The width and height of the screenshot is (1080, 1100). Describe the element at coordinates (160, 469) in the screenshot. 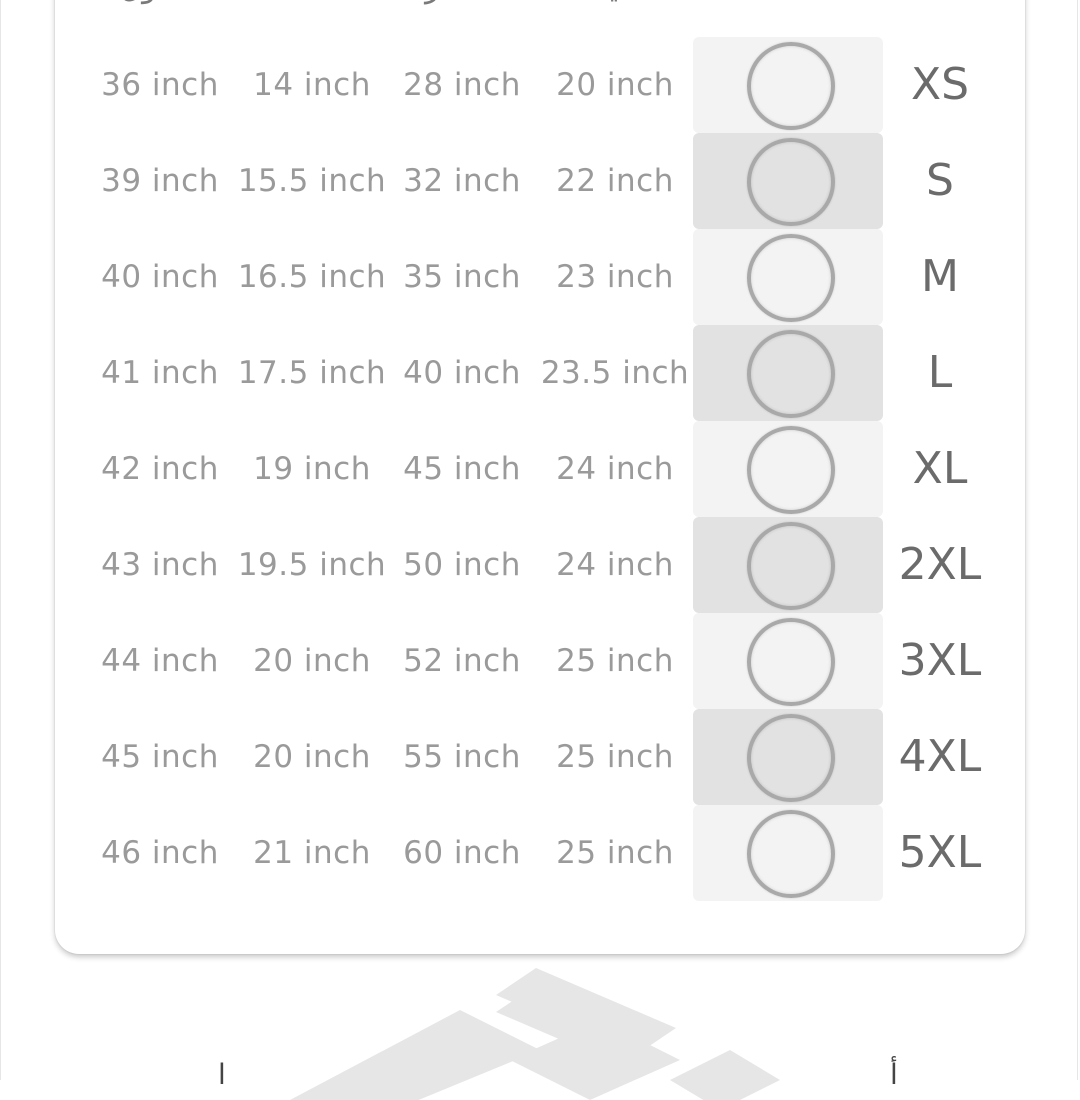

I see `cell-length: 42 inch` at that location.